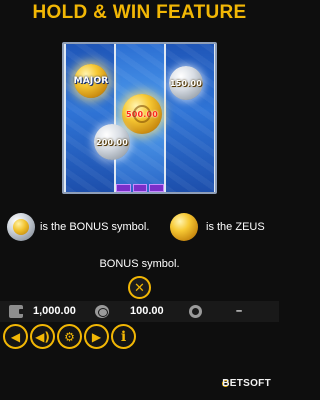 The width and height of the screenshot is (320, 400). Describe the element at coordinates (139, 264) in the screenshot. I see `zeus-symbol-text-continued: BONUS symbol.` at that location.